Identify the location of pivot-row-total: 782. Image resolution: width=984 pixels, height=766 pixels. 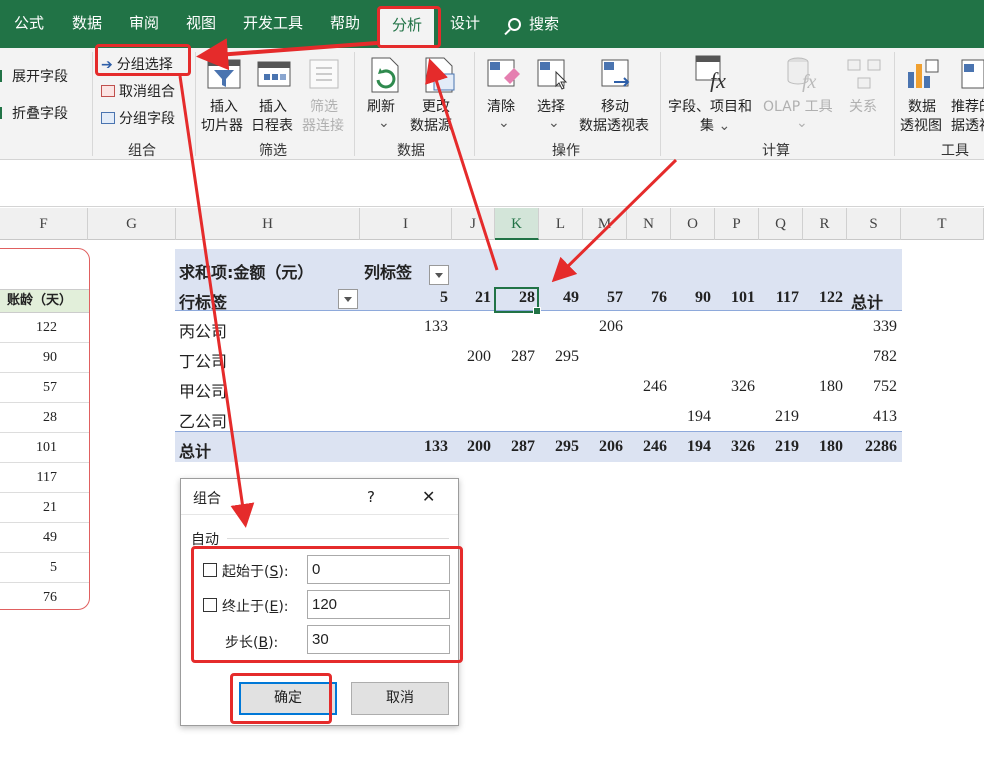
(877, 357).